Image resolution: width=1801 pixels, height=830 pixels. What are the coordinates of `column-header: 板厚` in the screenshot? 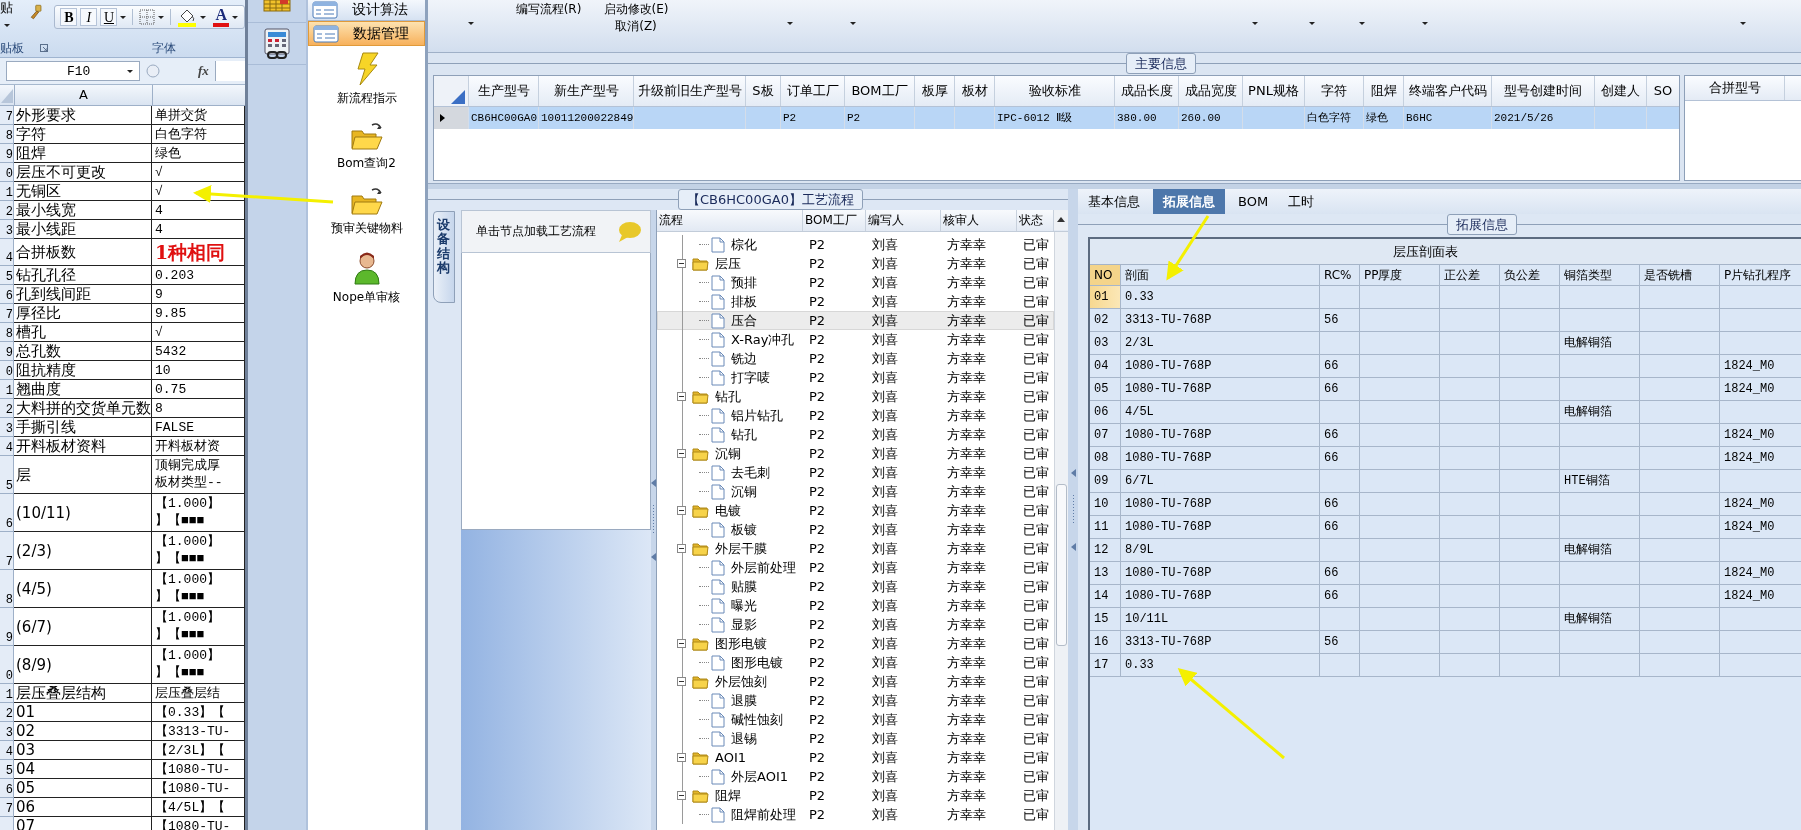 It's located at (934, 91).